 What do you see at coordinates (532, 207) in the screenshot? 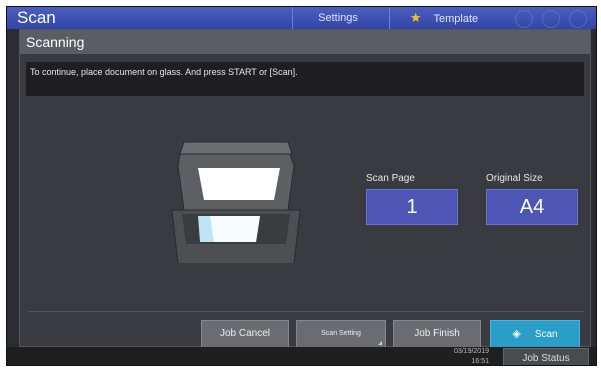
I see `original-size-value: A4` at bounding box center [532, 207].